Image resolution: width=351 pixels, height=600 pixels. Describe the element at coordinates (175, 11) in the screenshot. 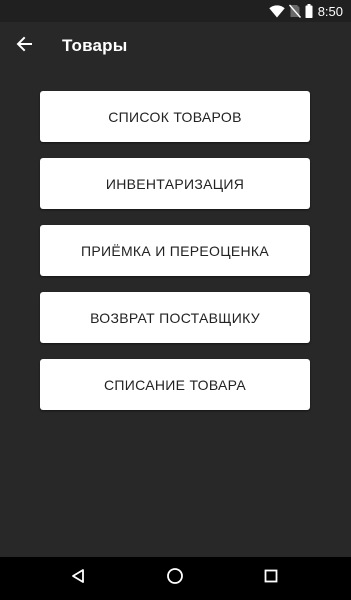

I see `status-bar: 8:50` at that location.